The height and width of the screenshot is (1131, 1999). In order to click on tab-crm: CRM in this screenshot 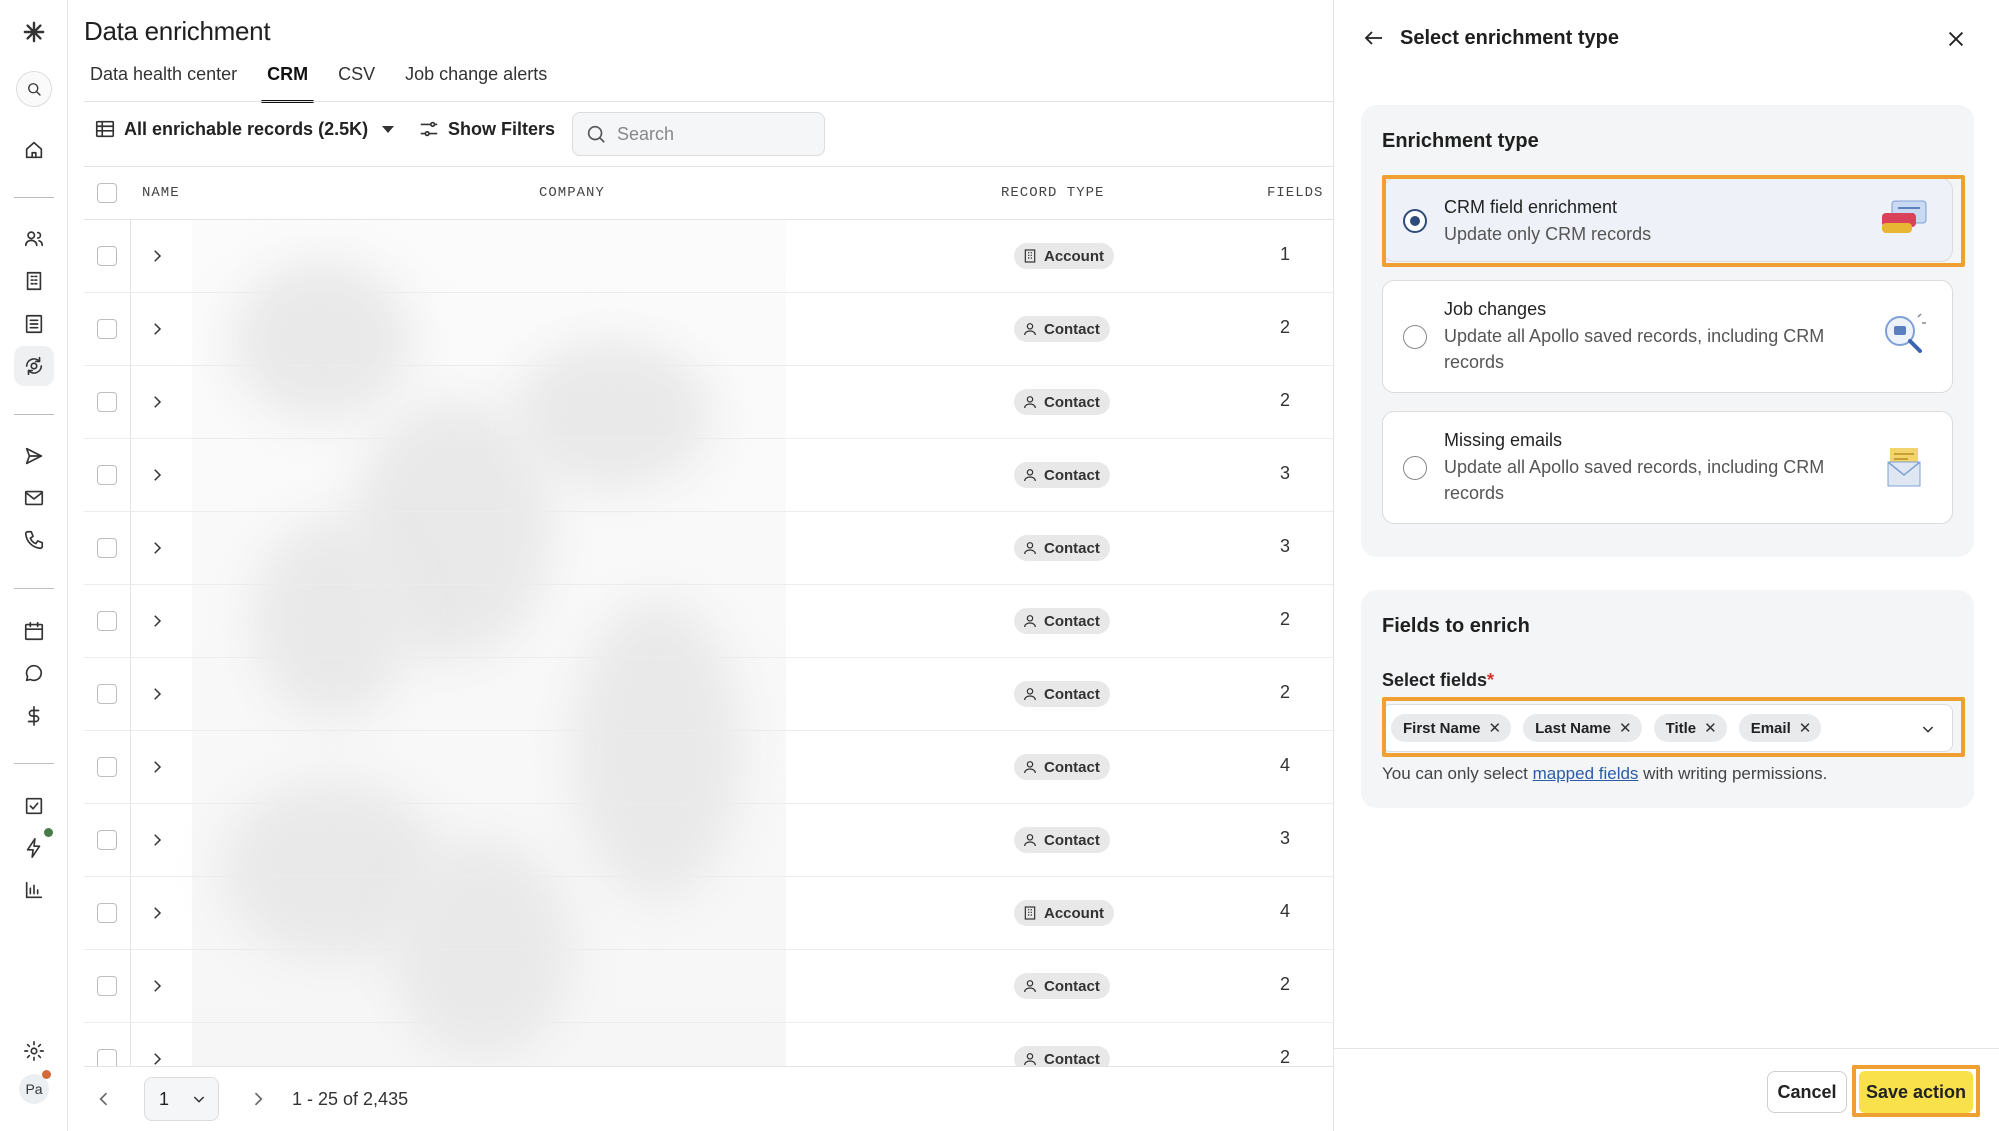, I will do `click(288, 79)`.